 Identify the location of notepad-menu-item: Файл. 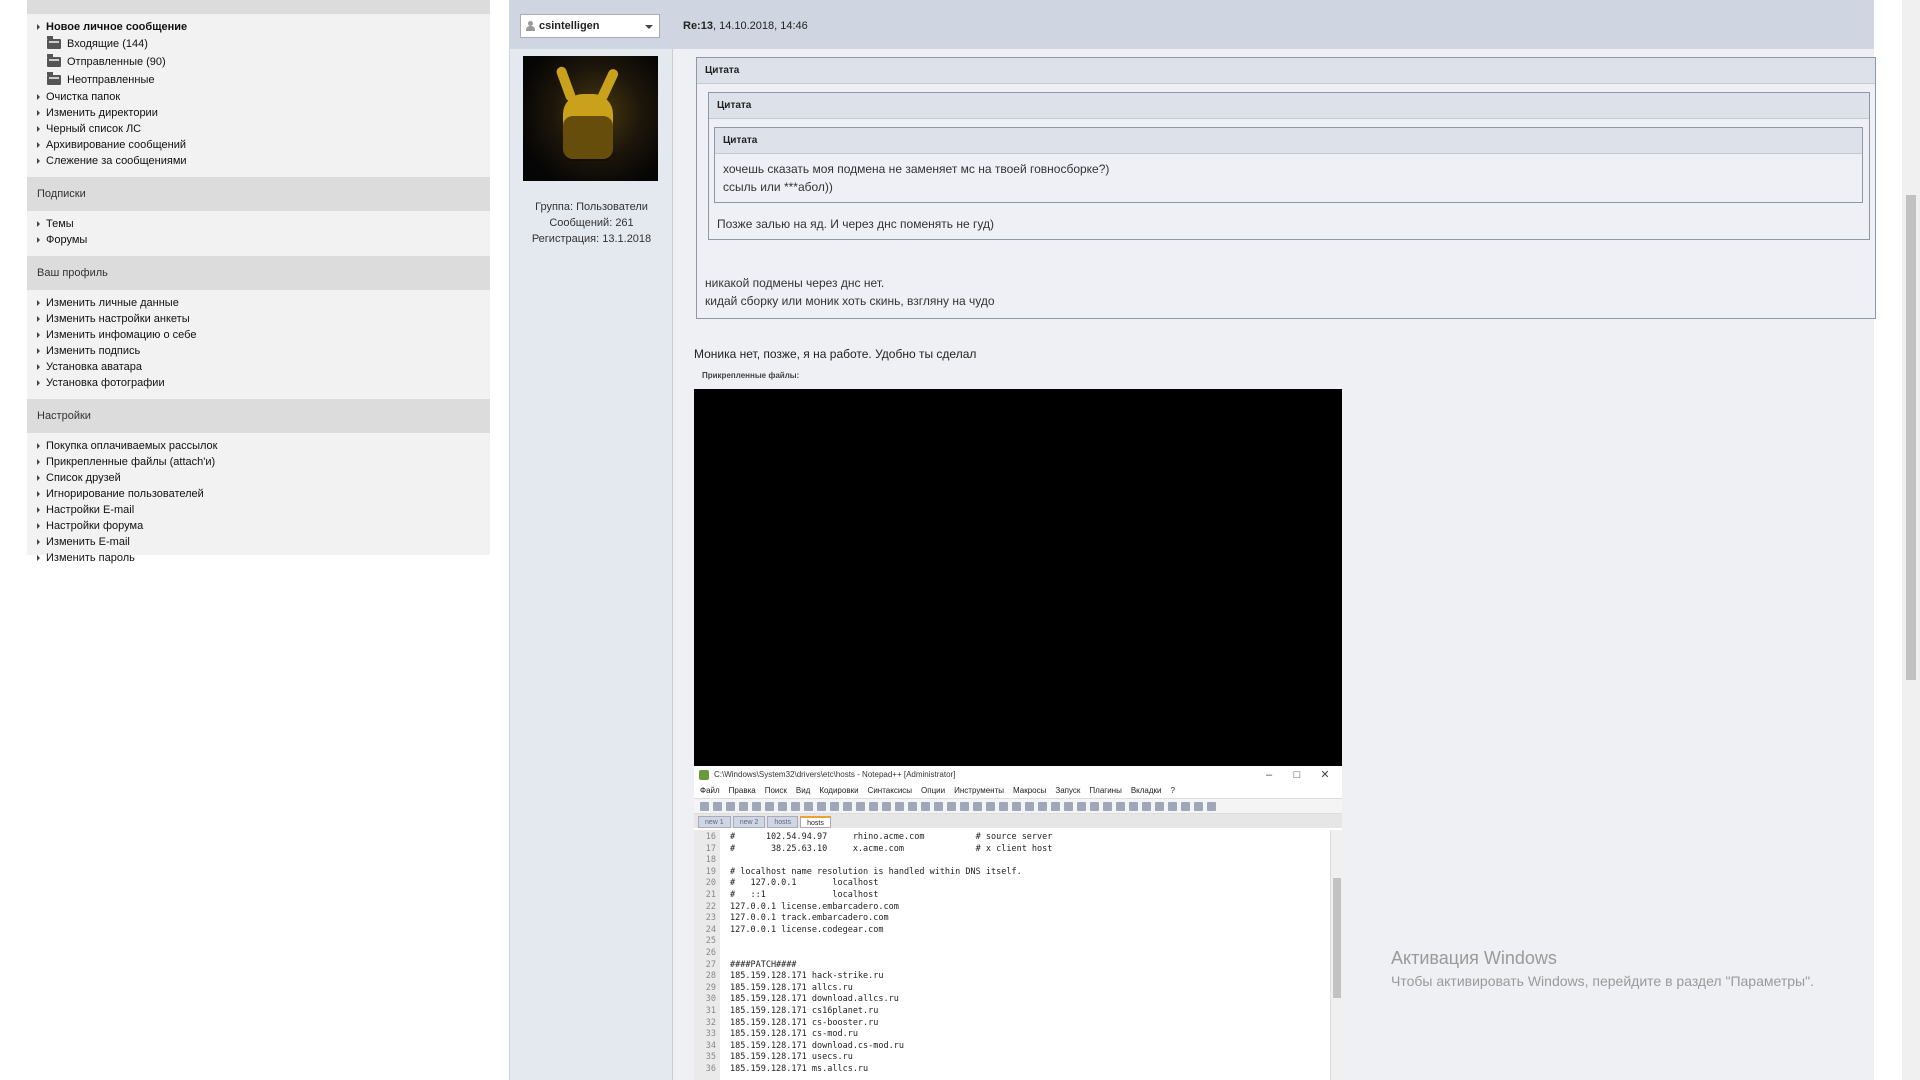
(710, 790).